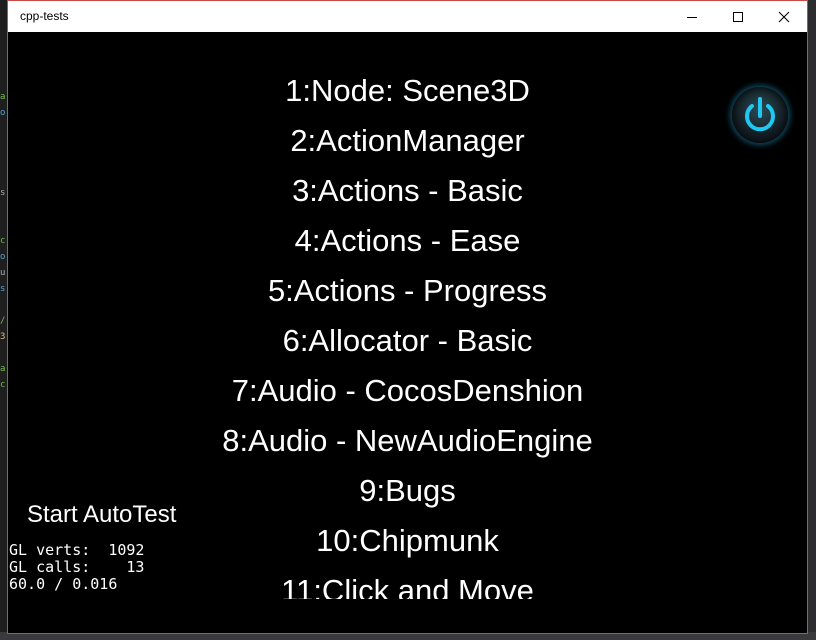  Describe the element at coordinates (407, 91) in the screenshot. I see `menu-item-scene3d: 1:Node: Scene3D` at that location.